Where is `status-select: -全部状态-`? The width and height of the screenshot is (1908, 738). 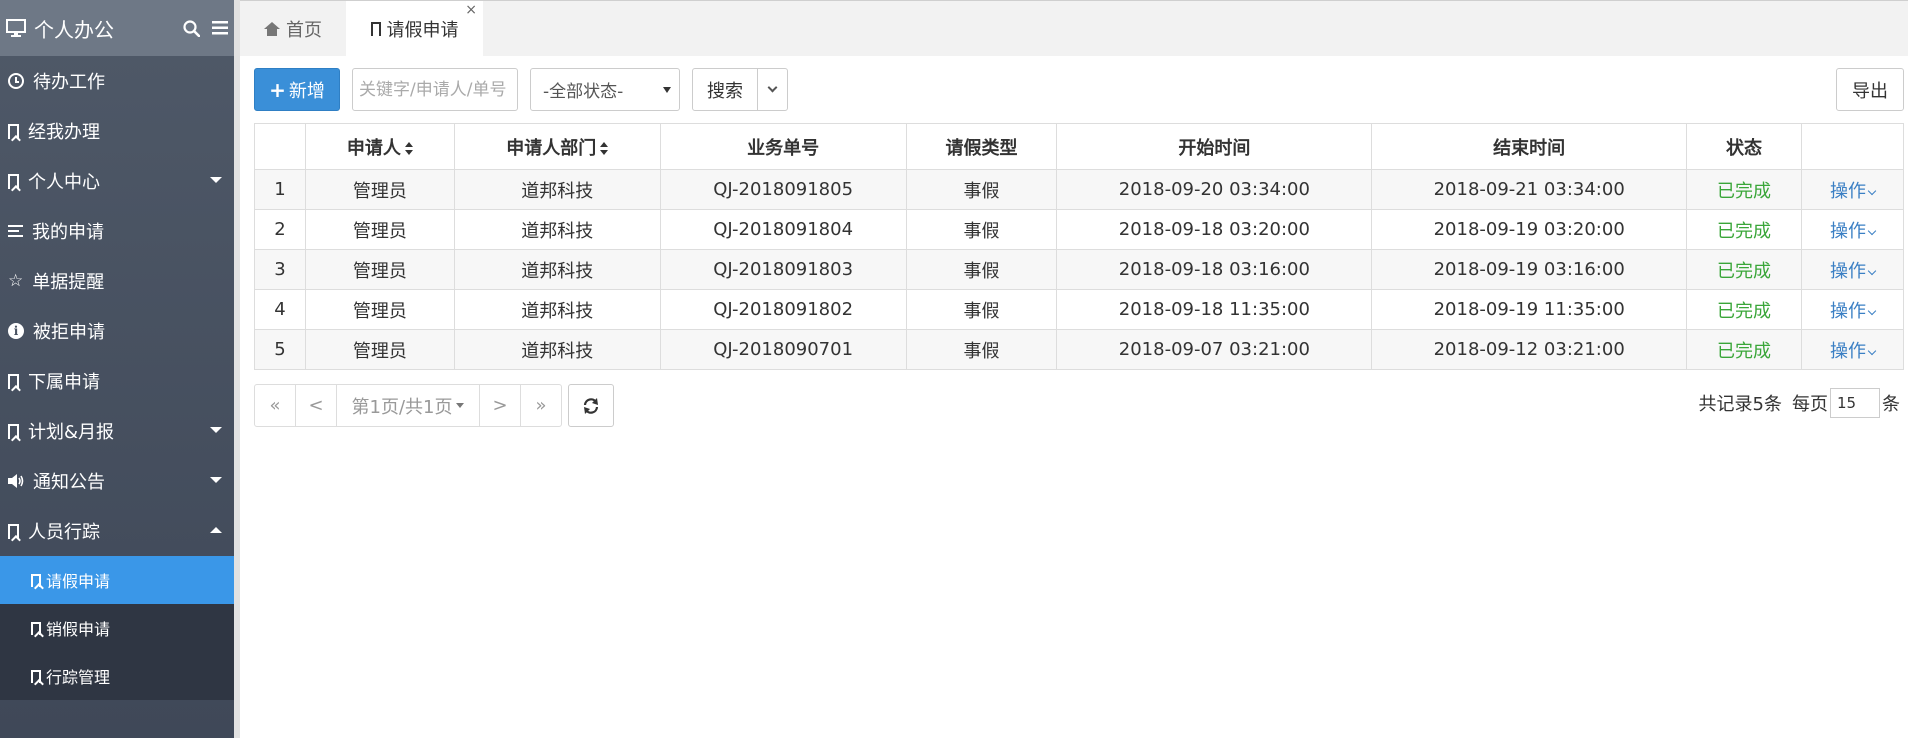
status-select: -全部状态- is located at coordinates (605, 89).